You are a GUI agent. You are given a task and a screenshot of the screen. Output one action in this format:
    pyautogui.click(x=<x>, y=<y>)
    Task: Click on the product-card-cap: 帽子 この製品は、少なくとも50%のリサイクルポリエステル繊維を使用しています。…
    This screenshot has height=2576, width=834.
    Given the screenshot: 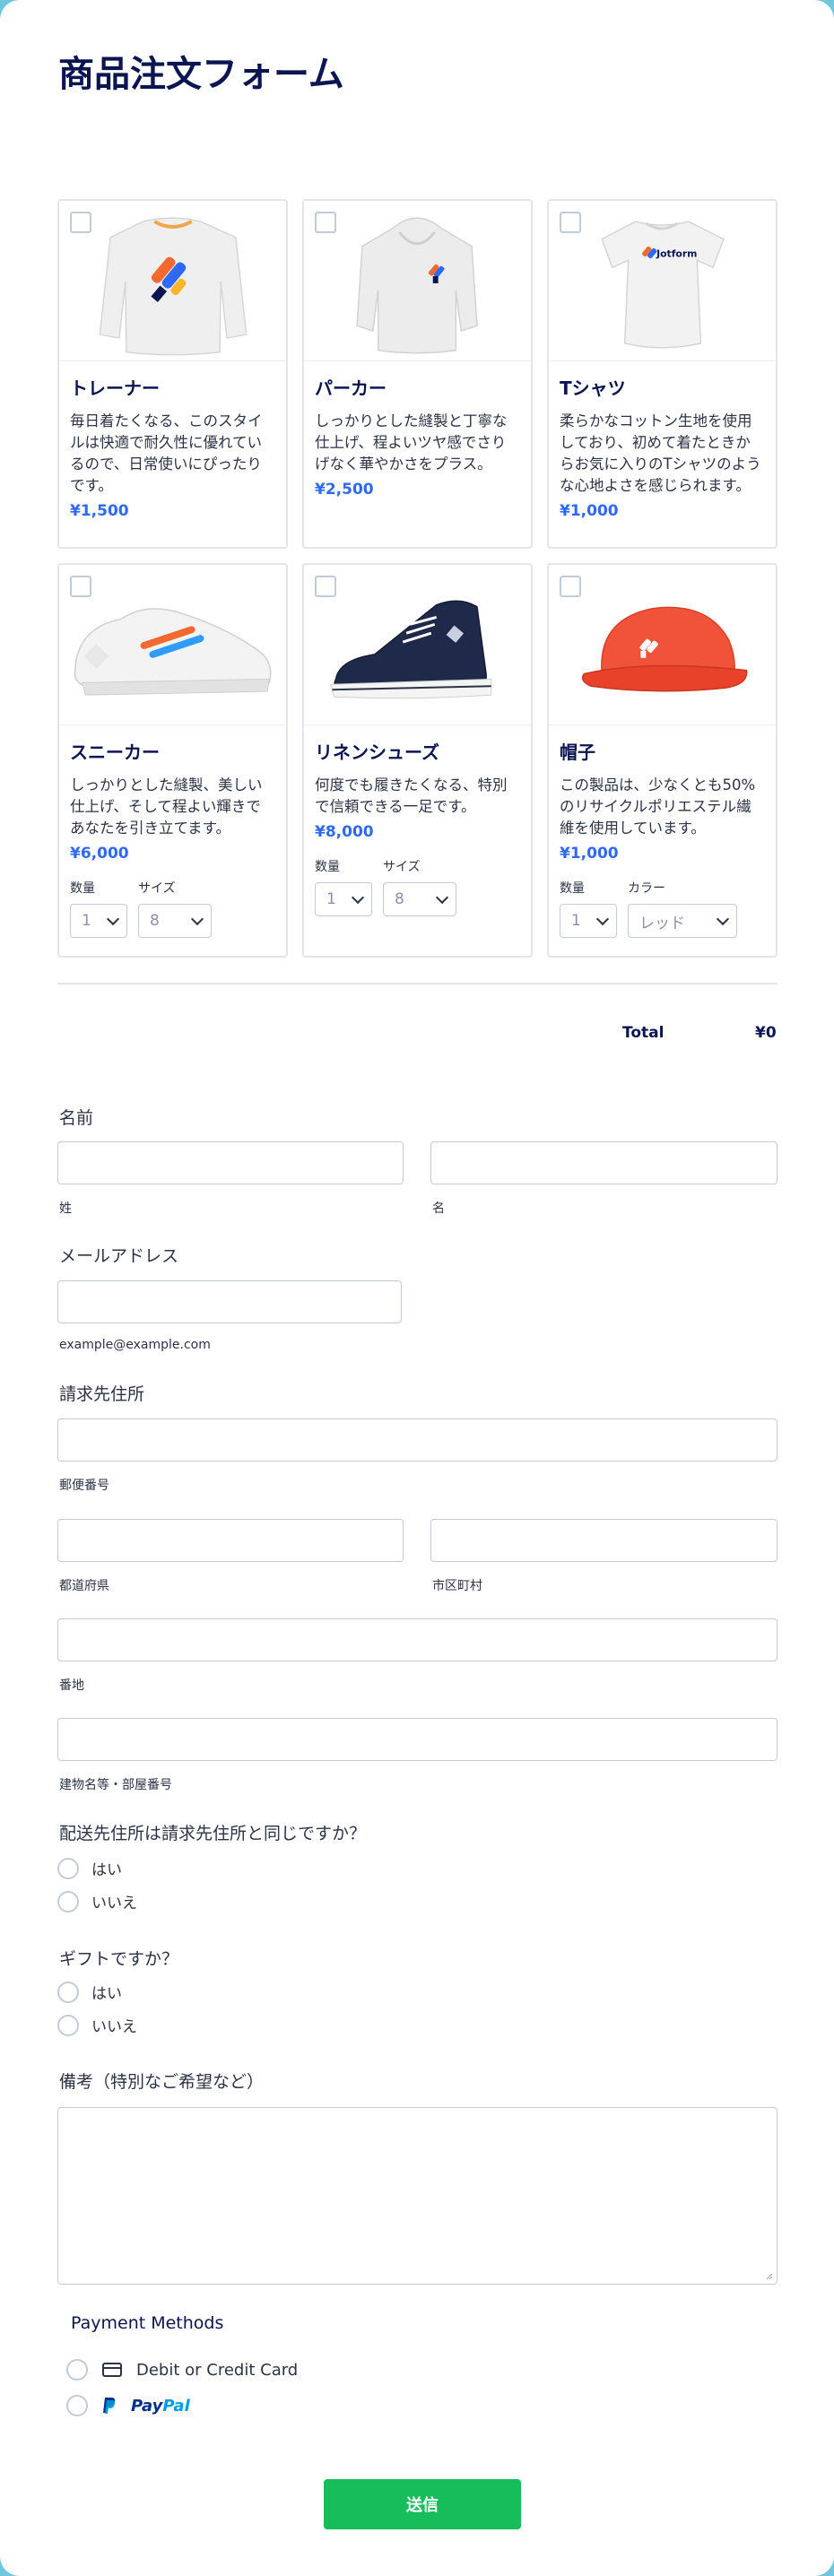 What is the action you would take?
    pyautogui.click(x=662, y=760)
    